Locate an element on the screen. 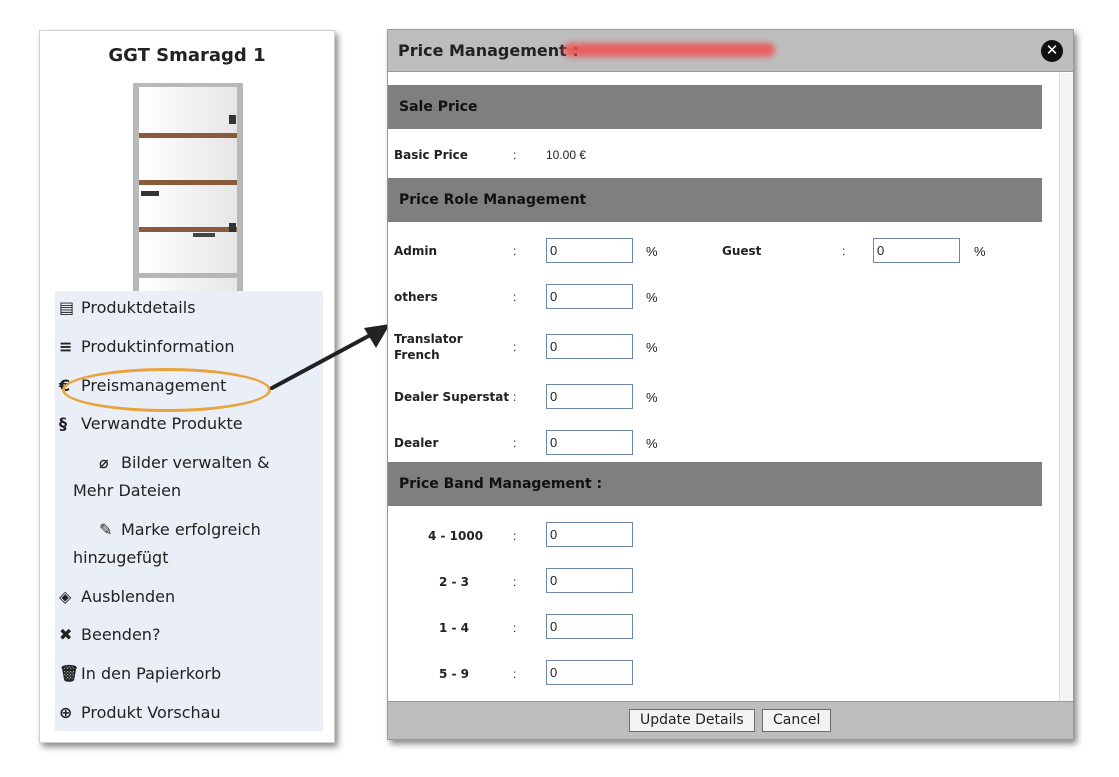 This screenshot has height=777, width=1119. others-percent-input is located at coordinates (589, 296).